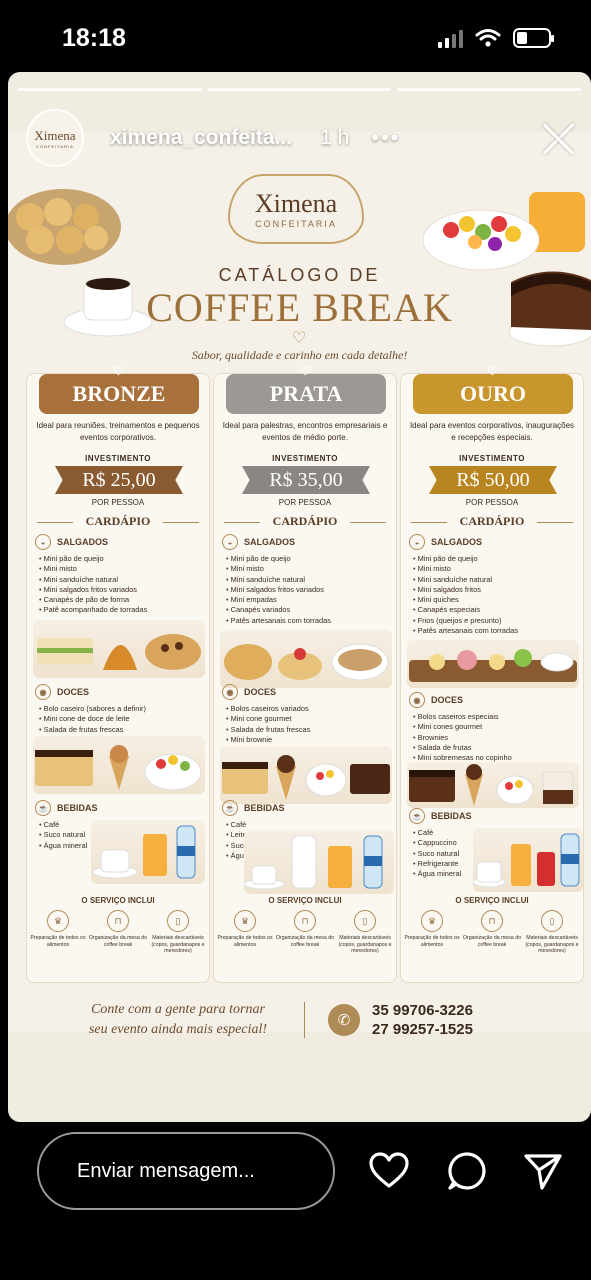 This screenshot has width=591, height=1280. What do you see at coordinates (467, 1171) in the screenshot?
I see `comment-icon` at bounding box center [467, 1171].